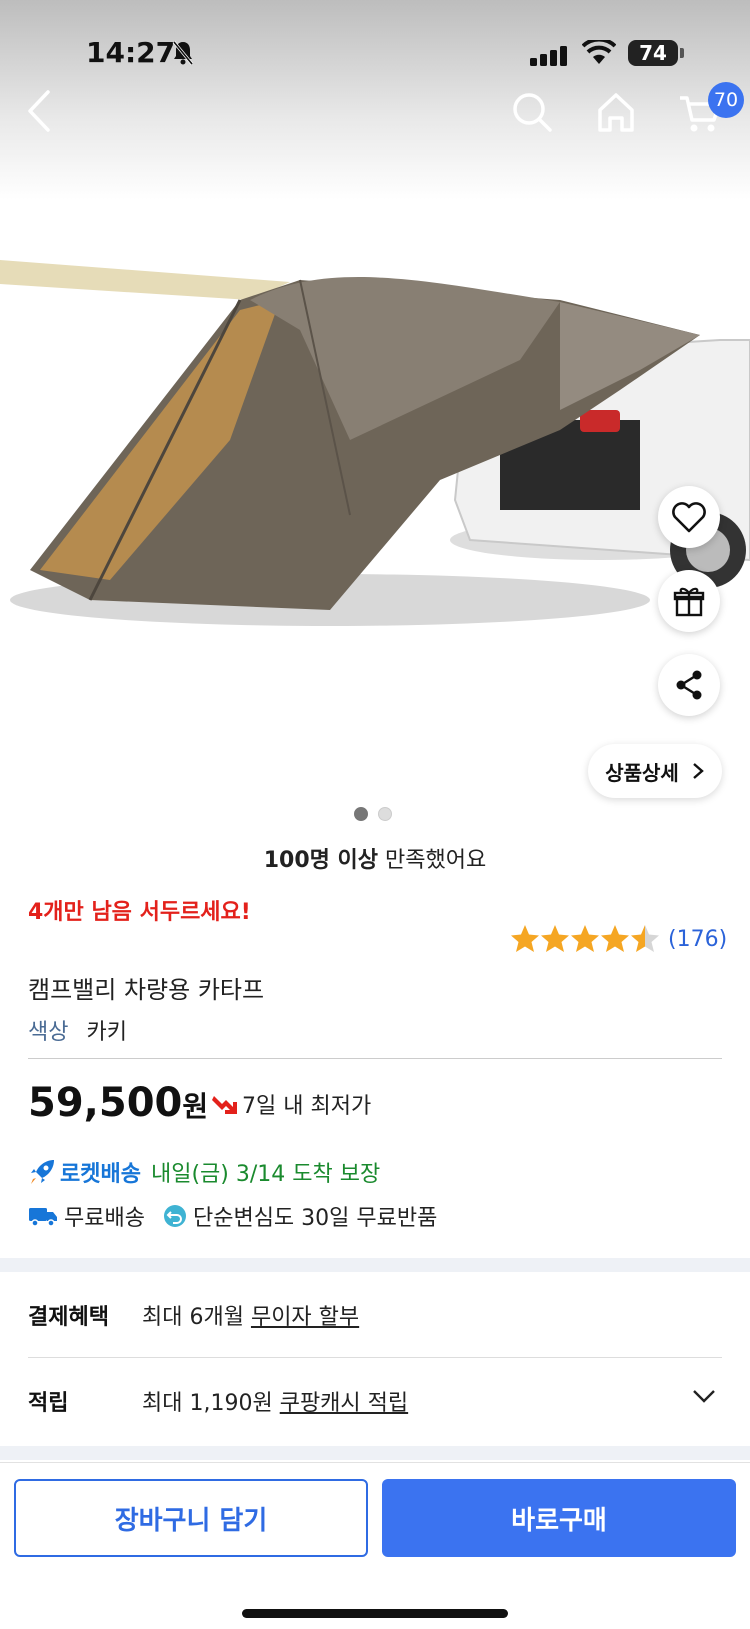  Describe the element at coordinates (195, 1106) in the screenshot. I see `price-unit: 원` at that location.